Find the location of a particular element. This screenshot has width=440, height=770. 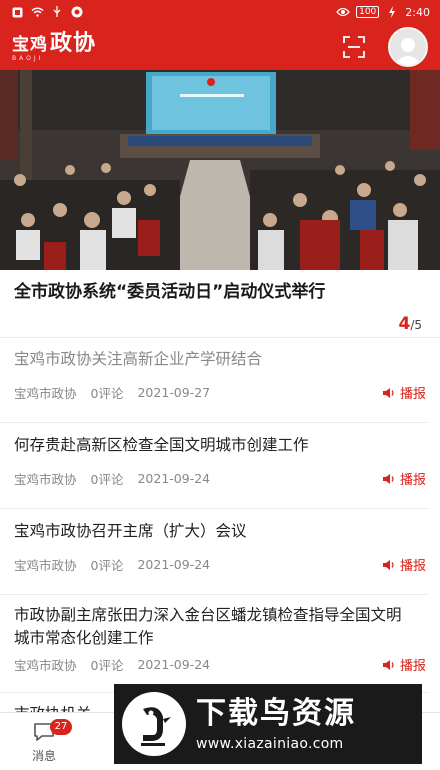

pager-current: 4 is located at coordinates (404, 324).